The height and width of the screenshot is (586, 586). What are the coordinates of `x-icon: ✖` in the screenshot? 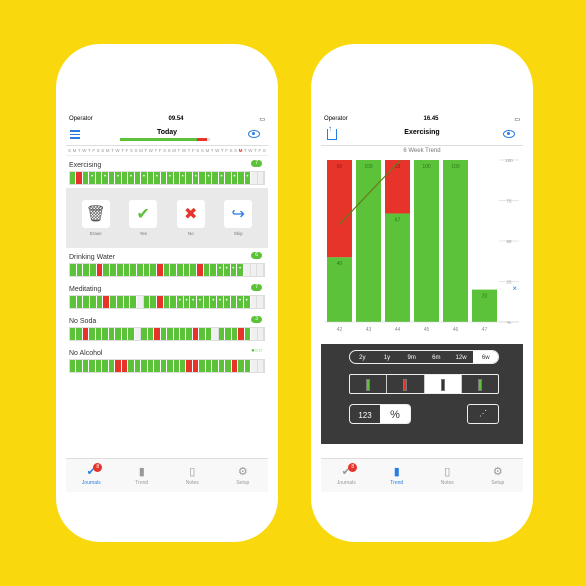 It's located at (190, 214).